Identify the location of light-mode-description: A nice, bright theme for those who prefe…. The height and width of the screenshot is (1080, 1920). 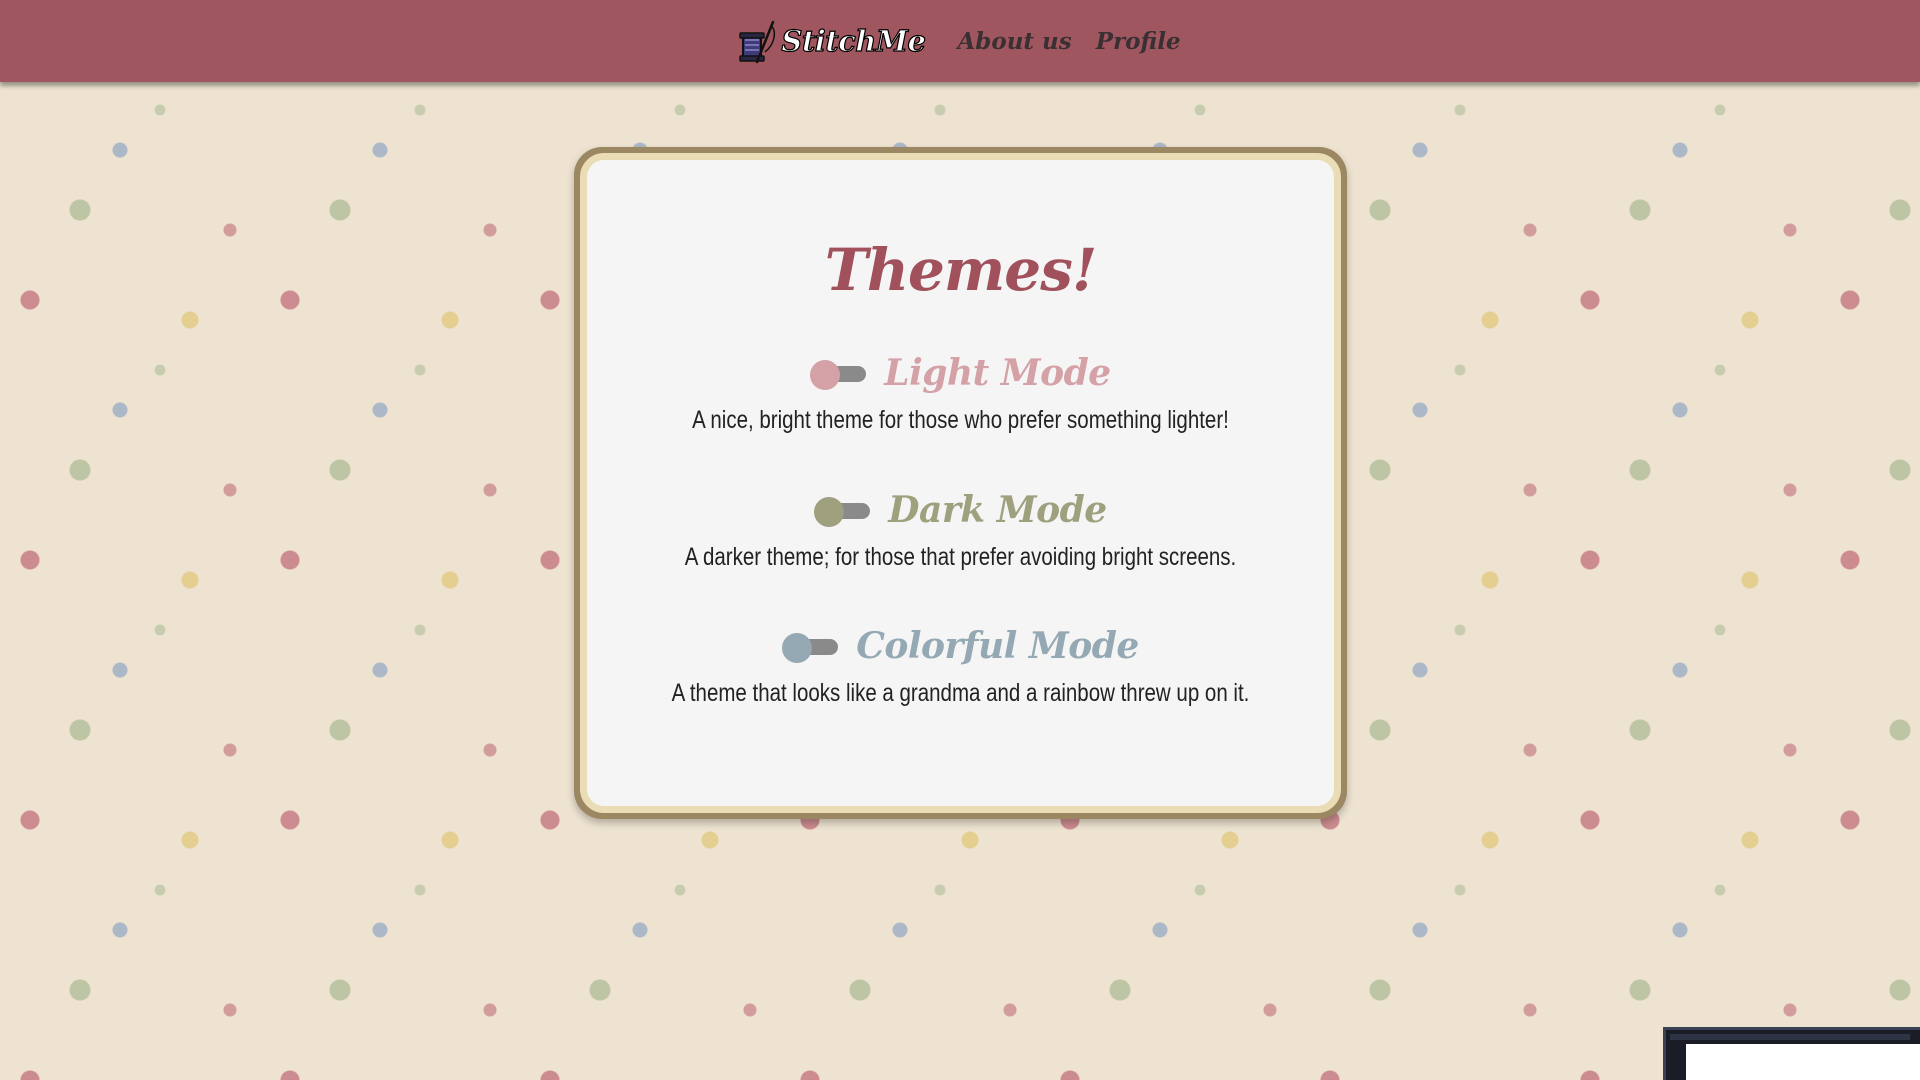
(960, 420).